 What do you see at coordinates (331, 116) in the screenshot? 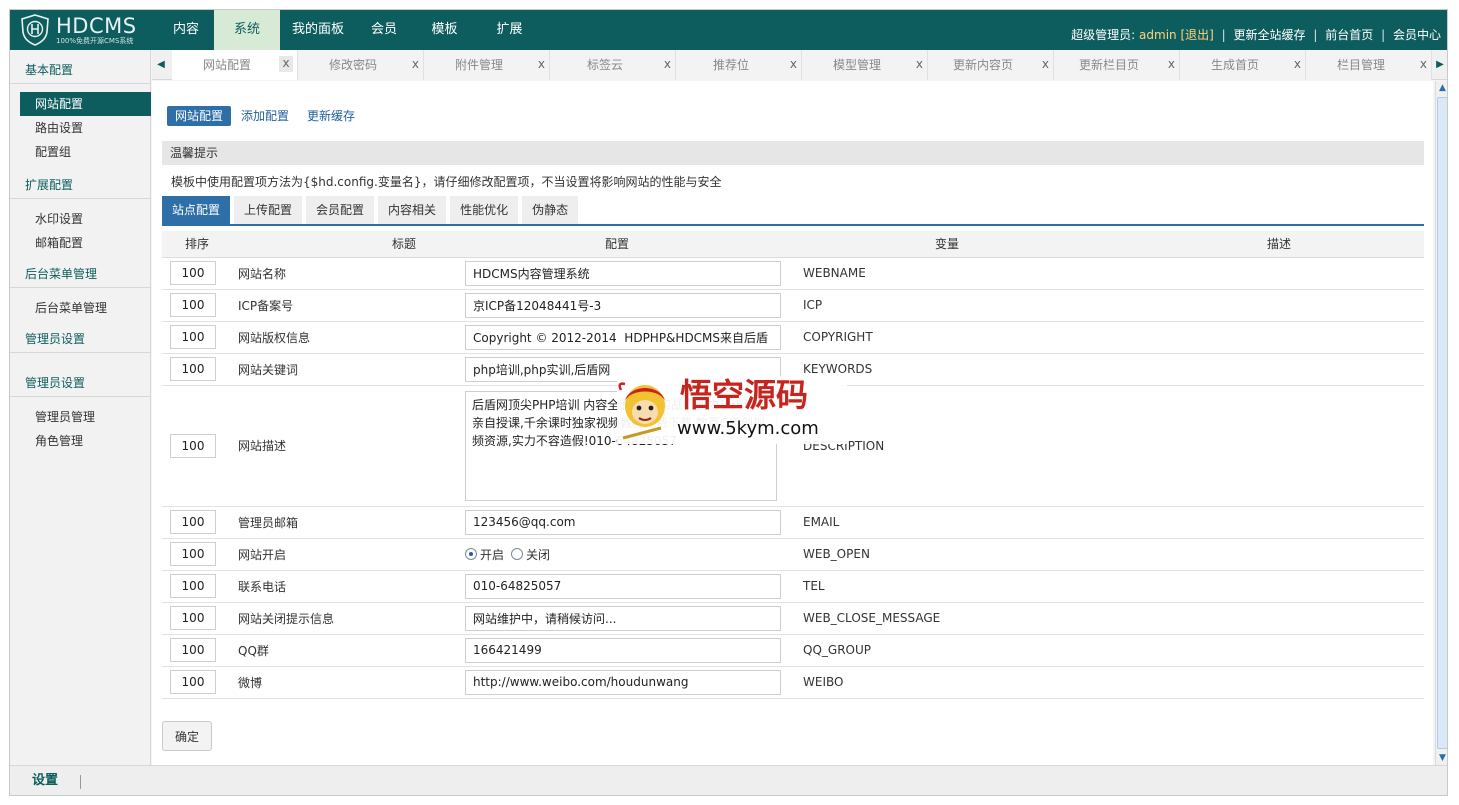
I see `subnav-update-cache: 更新缓存` at bounding box center [331, 116].